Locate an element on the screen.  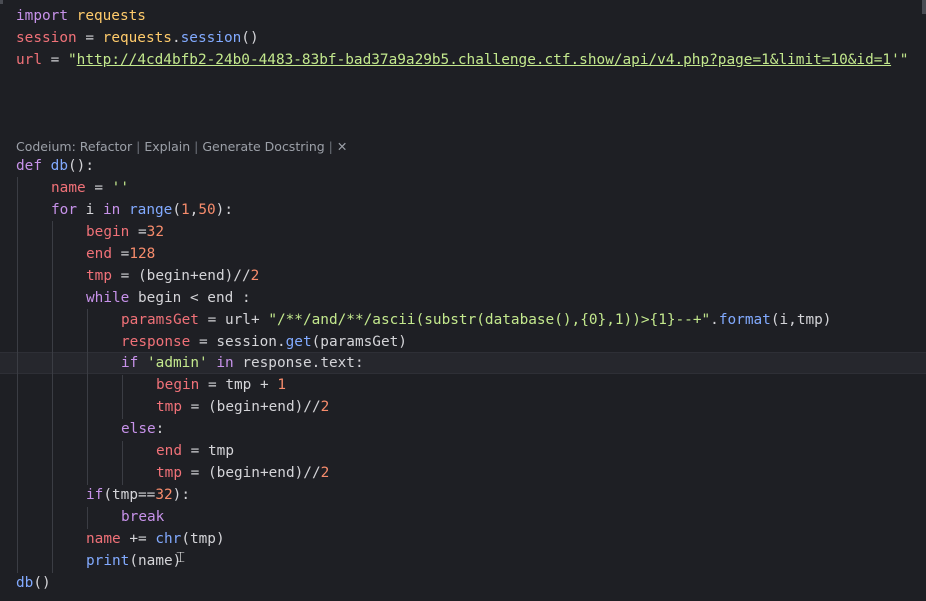
code-line-22: print(name) is located at coordinates (133, 561).